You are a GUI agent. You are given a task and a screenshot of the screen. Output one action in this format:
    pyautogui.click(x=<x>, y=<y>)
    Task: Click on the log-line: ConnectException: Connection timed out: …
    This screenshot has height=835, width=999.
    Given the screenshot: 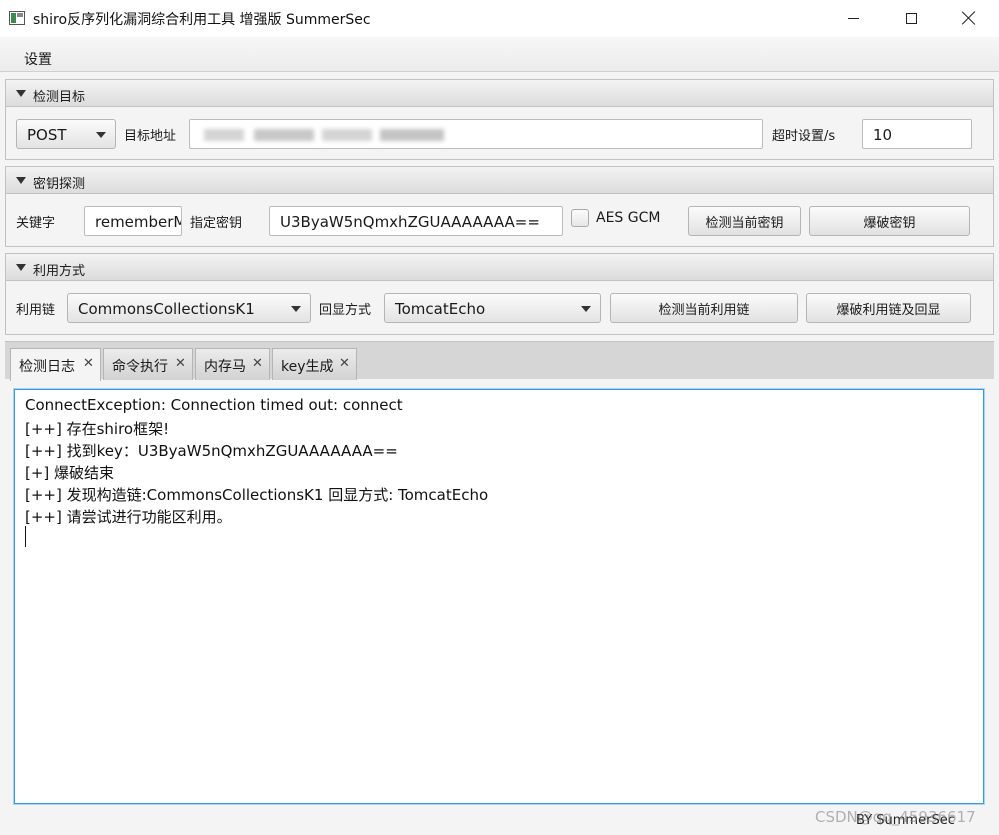 What is the action you would take?
    pyautogui.click(x=214, y=405)
    